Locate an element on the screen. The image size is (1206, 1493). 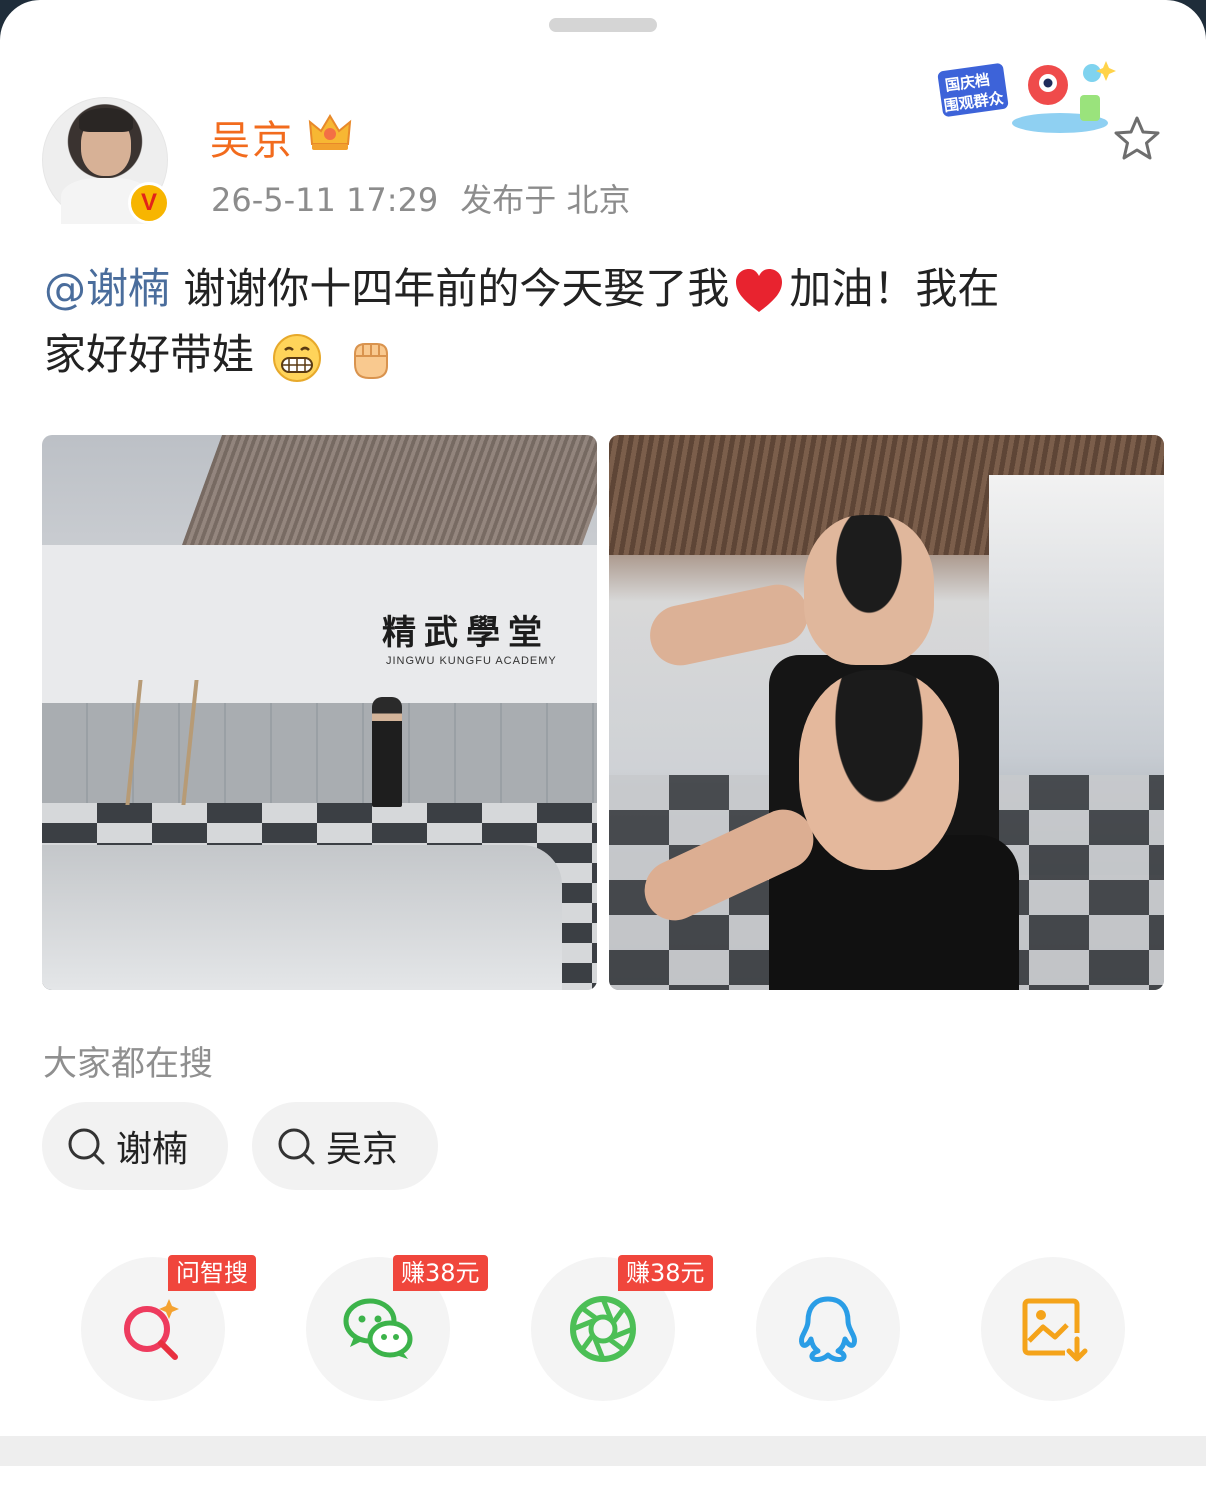
post-meta: 26-5-11 17:29 发布于 北京 is located at coordinates (420, 198).